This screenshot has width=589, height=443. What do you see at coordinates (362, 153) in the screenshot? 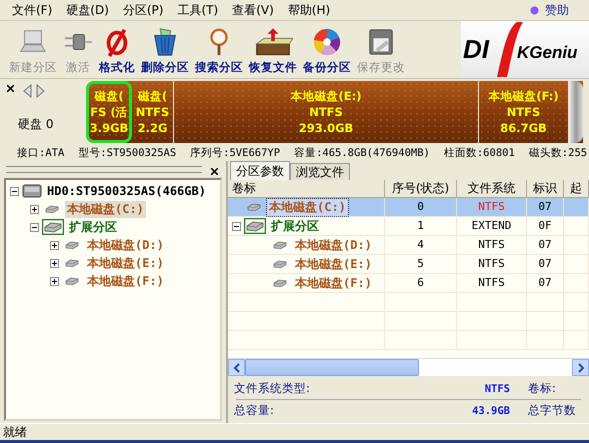
I see `disk-info-text: 容量:465.8GB(476940MB)` at bounding box center [362, 153].